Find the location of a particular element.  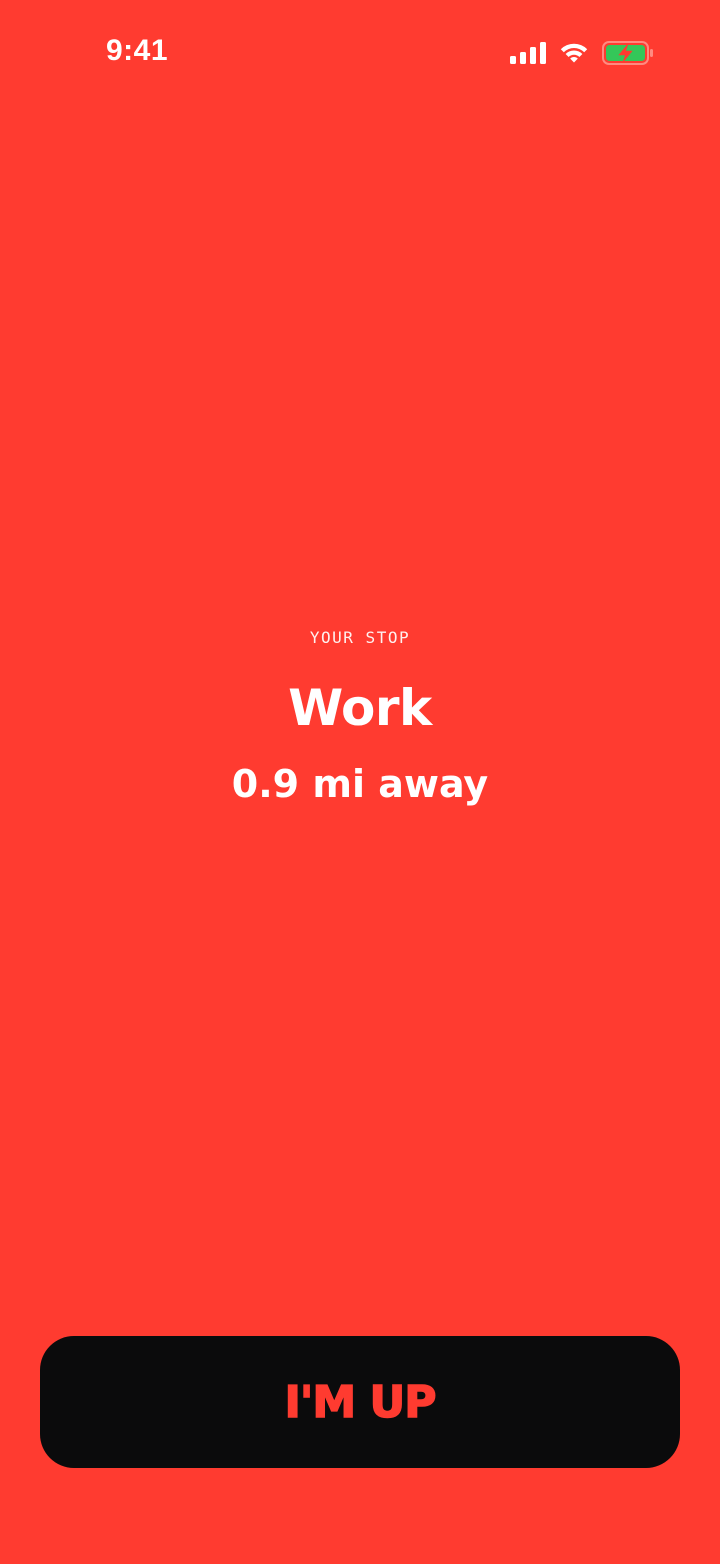

status-bar: 9:41 is located at coordinates (360, 53).